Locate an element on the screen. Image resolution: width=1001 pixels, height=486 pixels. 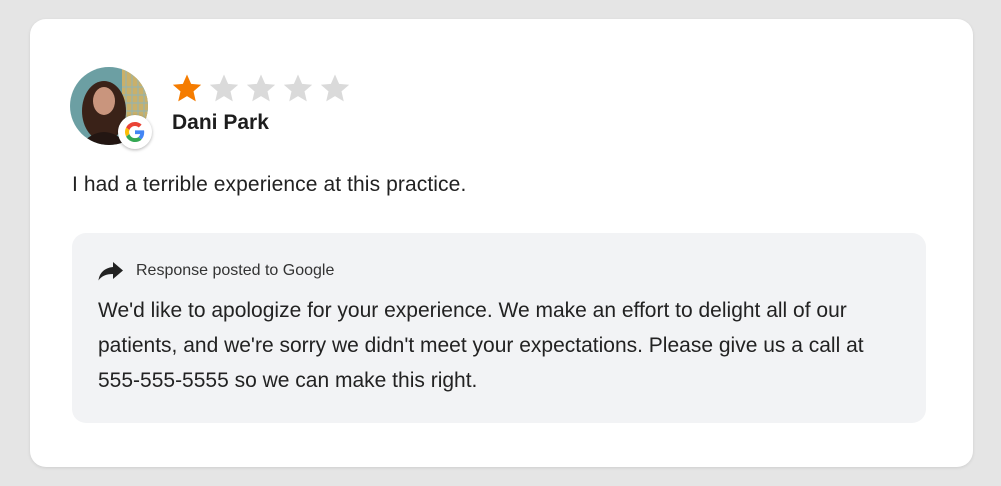
star-rating is located at coordinates (261, 88).